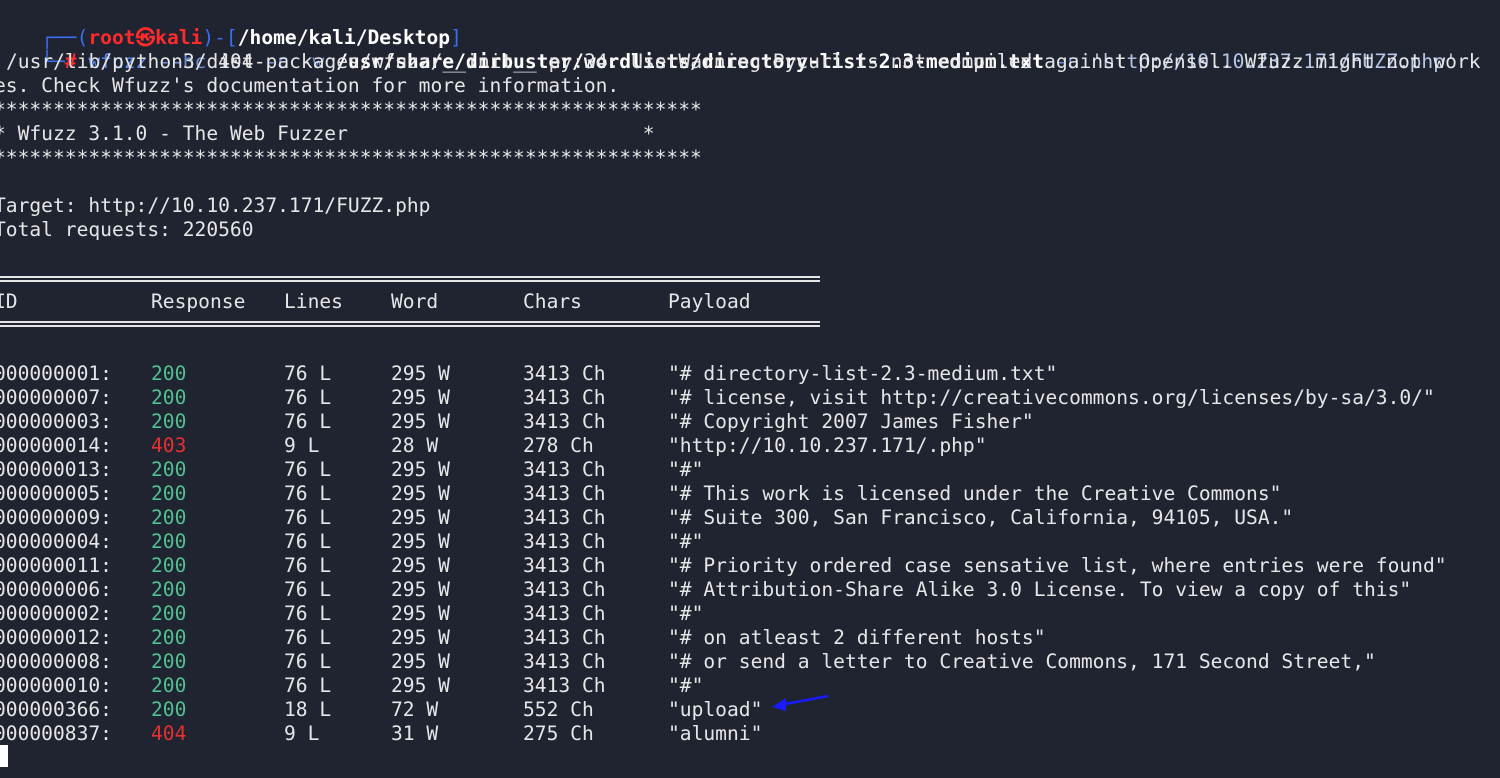  What do you see at coordinates (750, 686) in the screenshot?
I see `table-row: 000000010: 200 76 L 295 W 3413 Ch "#"` at bounding box center [750, 686].